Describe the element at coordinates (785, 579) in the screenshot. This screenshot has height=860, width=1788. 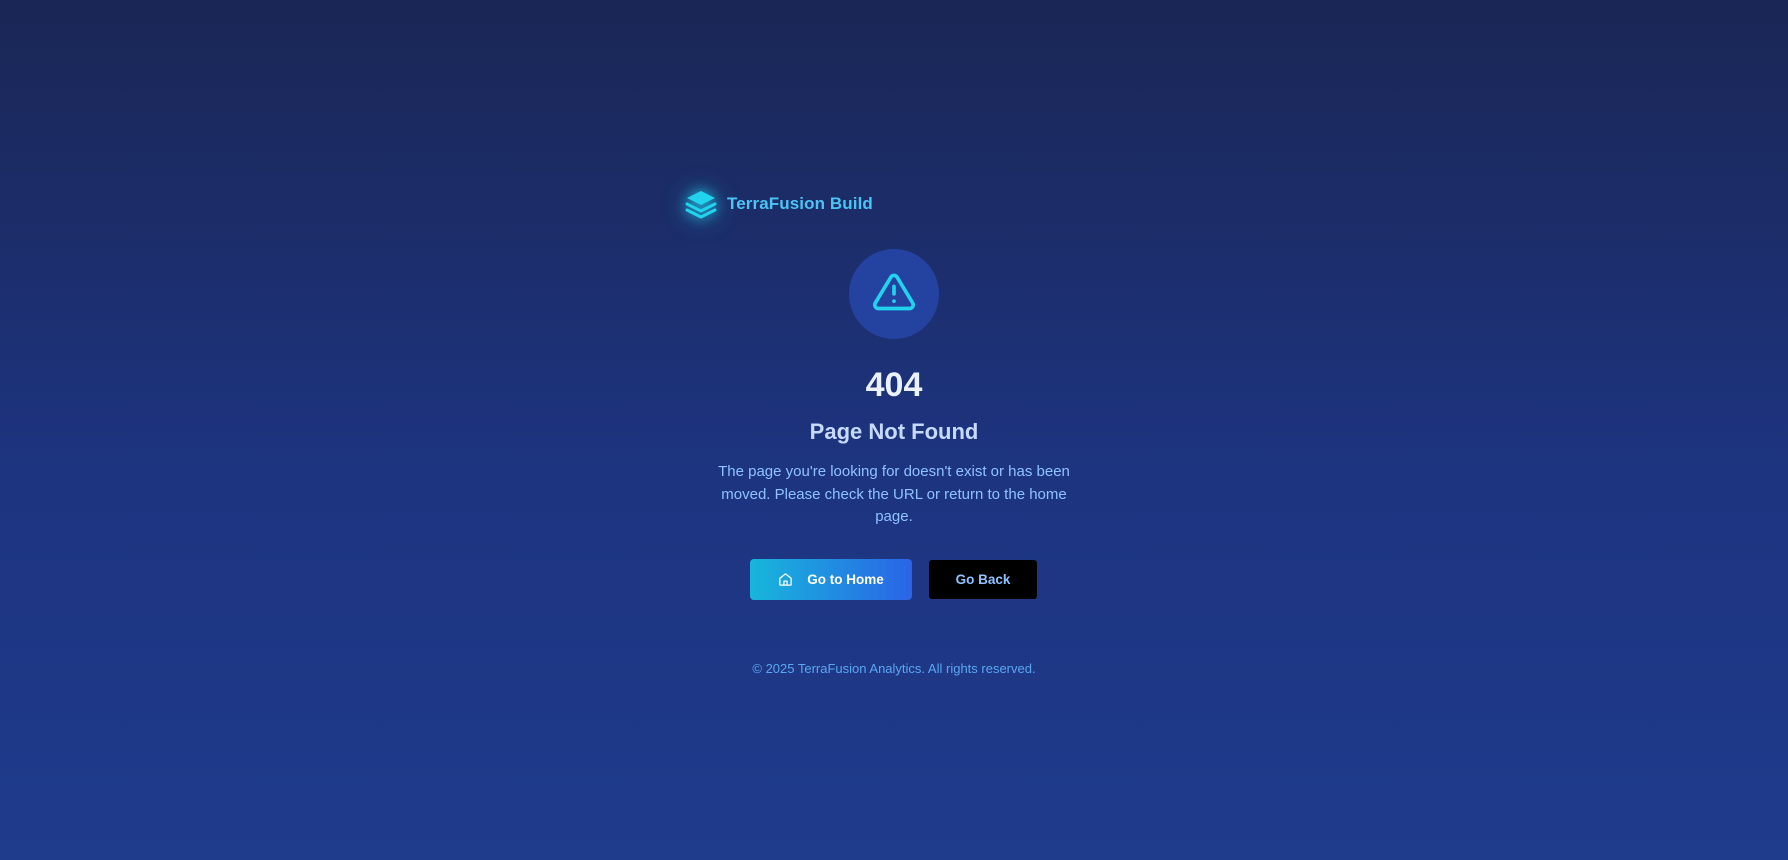
I see `home-icon` at that location.